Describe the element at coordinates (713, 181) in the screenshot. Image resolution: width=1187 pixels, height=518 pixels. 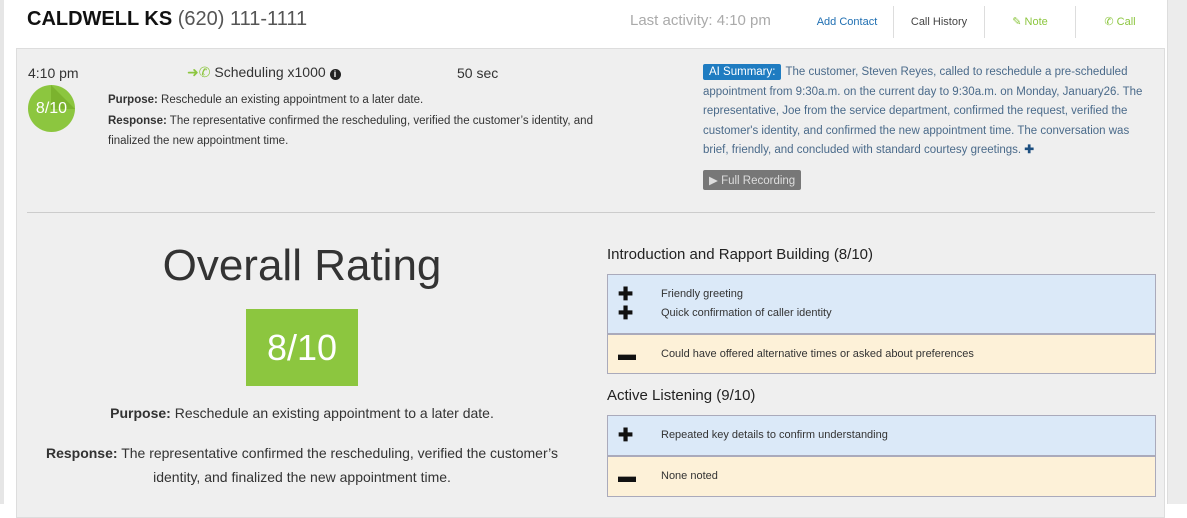
I see `play-icon: ▶` at that location.